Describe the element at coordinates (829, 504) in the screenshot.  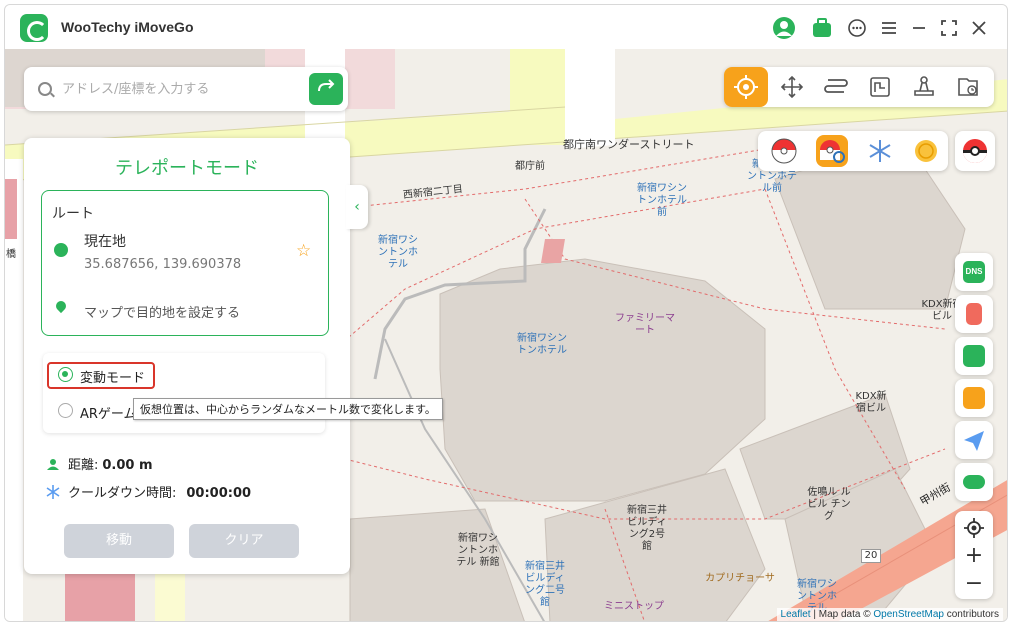
I see `map-label-sanaruru: 佐鳴ル ルビル チング` at that location.